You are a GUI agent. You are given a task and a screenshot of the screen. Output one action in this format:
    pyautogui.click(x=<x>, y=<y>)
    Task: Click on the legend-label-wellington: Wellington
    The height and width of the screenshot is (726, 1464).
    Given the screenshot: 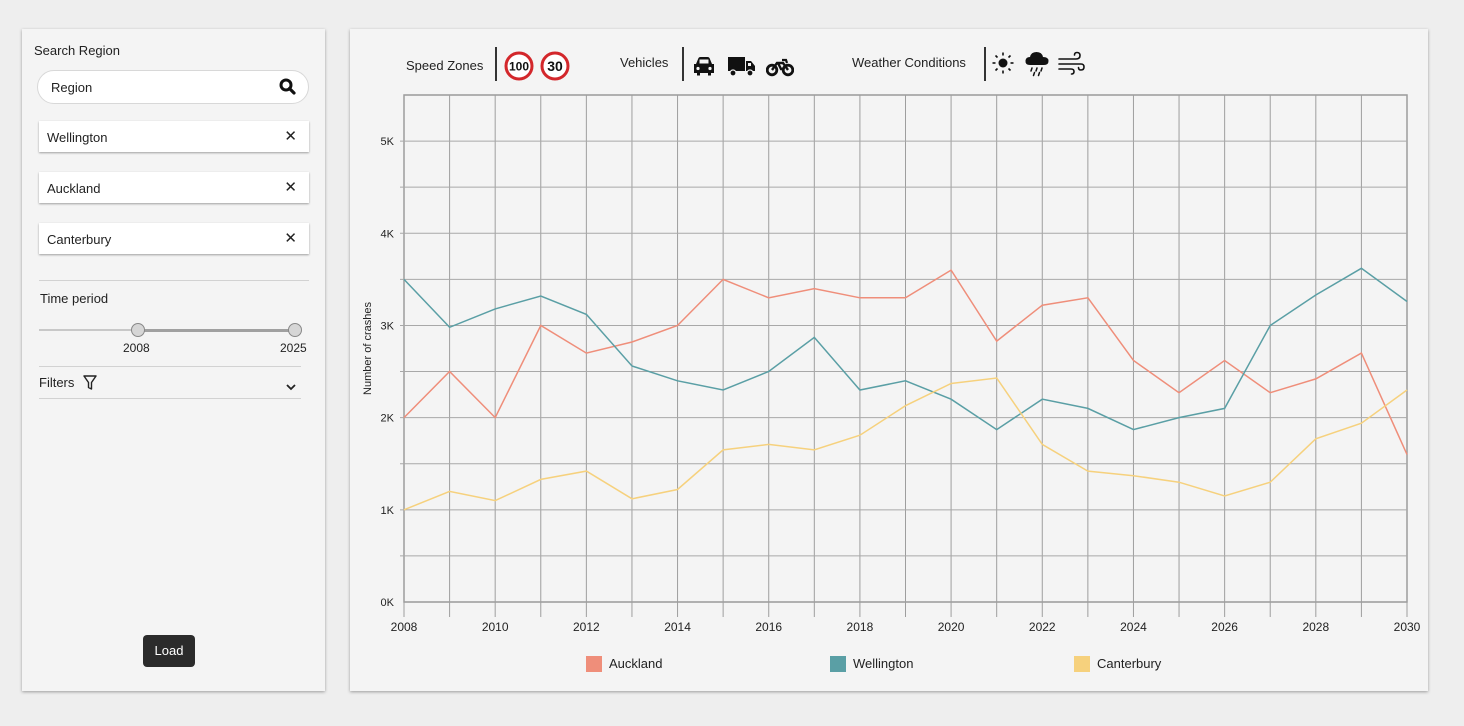 What is the action you would take?
    pyautogui.click(x=883, y=663)
    